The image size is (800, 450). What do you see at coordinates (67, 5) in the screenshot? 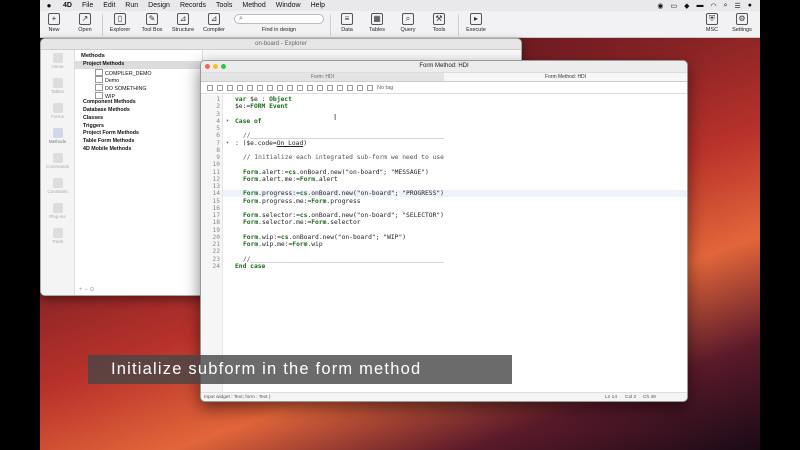
I see `menu-4d: 4D` at bounding box center [67, 5].